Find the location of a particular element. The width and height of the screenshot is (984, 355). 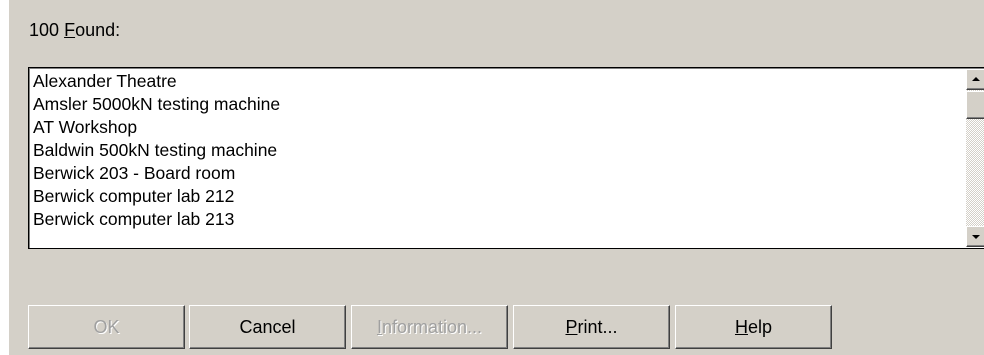

ok-label: OK is located at coordinates (106, 327).